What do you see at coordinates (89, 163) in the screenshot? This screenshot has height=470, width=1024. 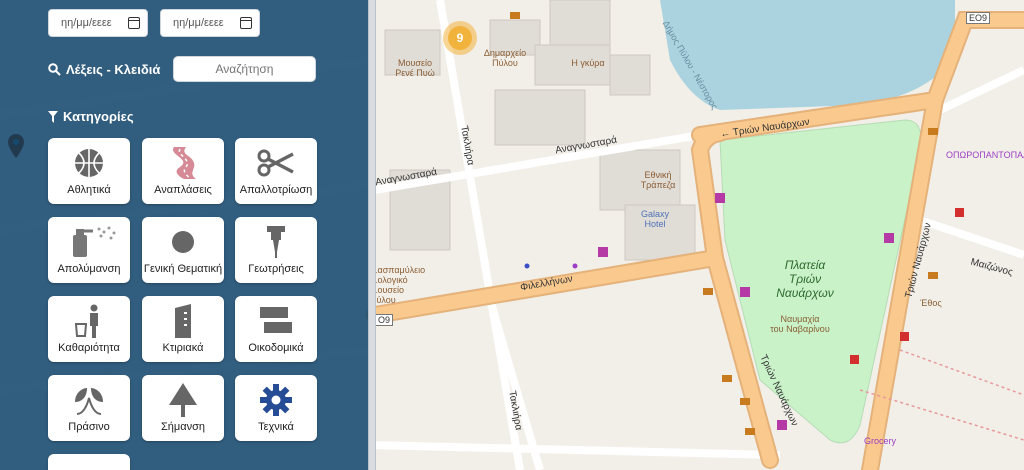 I see `basketball-icon` at bounding box center [89, 163].